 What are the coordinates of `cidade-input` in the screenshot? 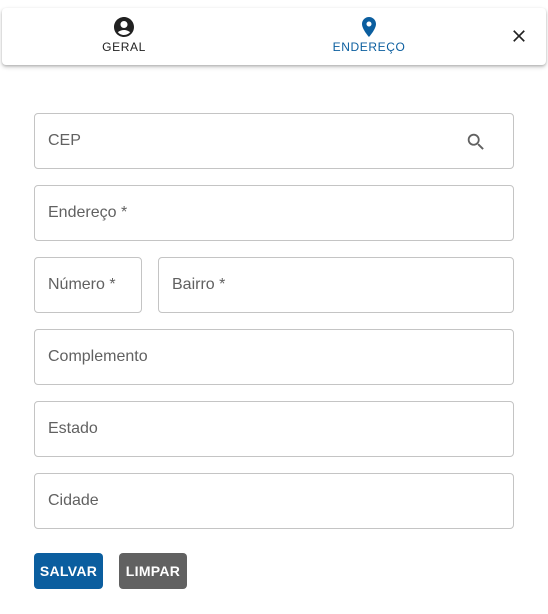 It's located at (274, 501).